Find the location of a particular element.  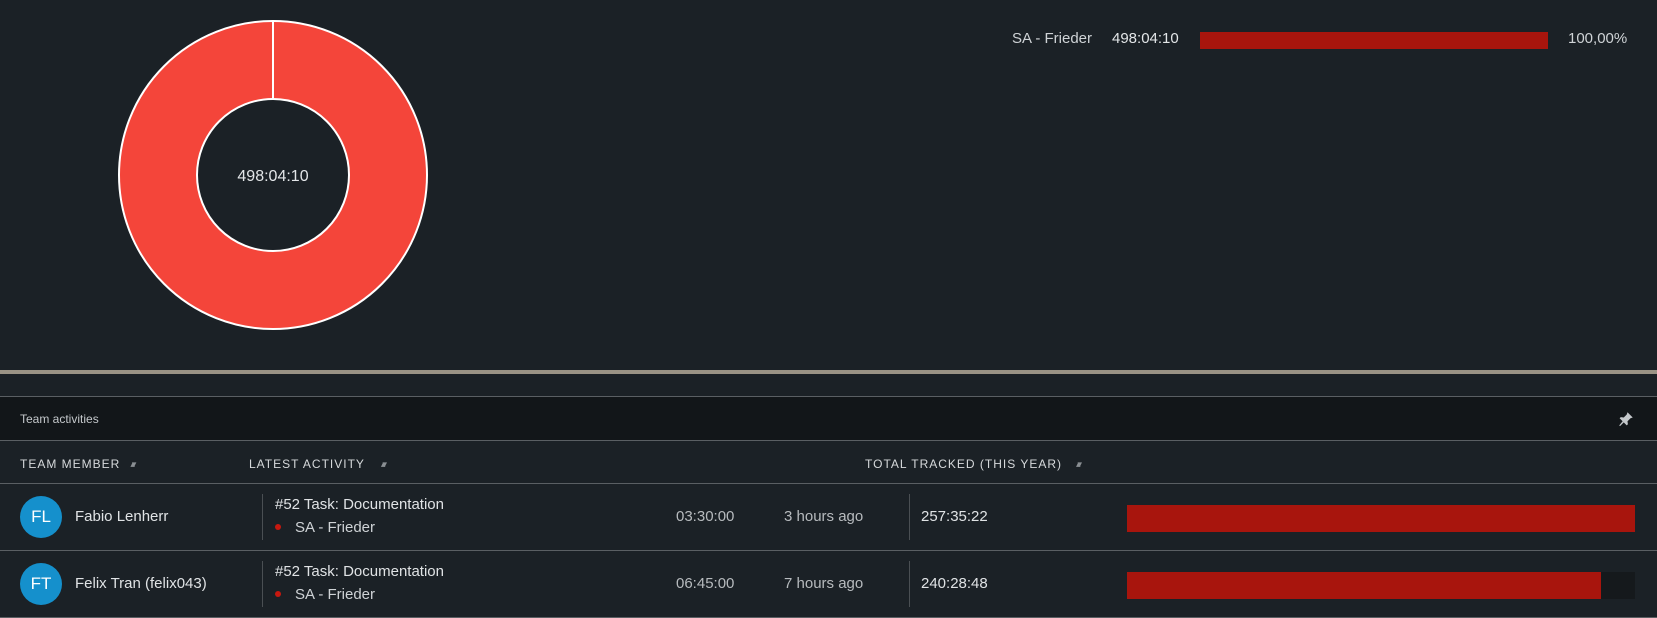

avatar: FT is located at coordinates (41, 584).